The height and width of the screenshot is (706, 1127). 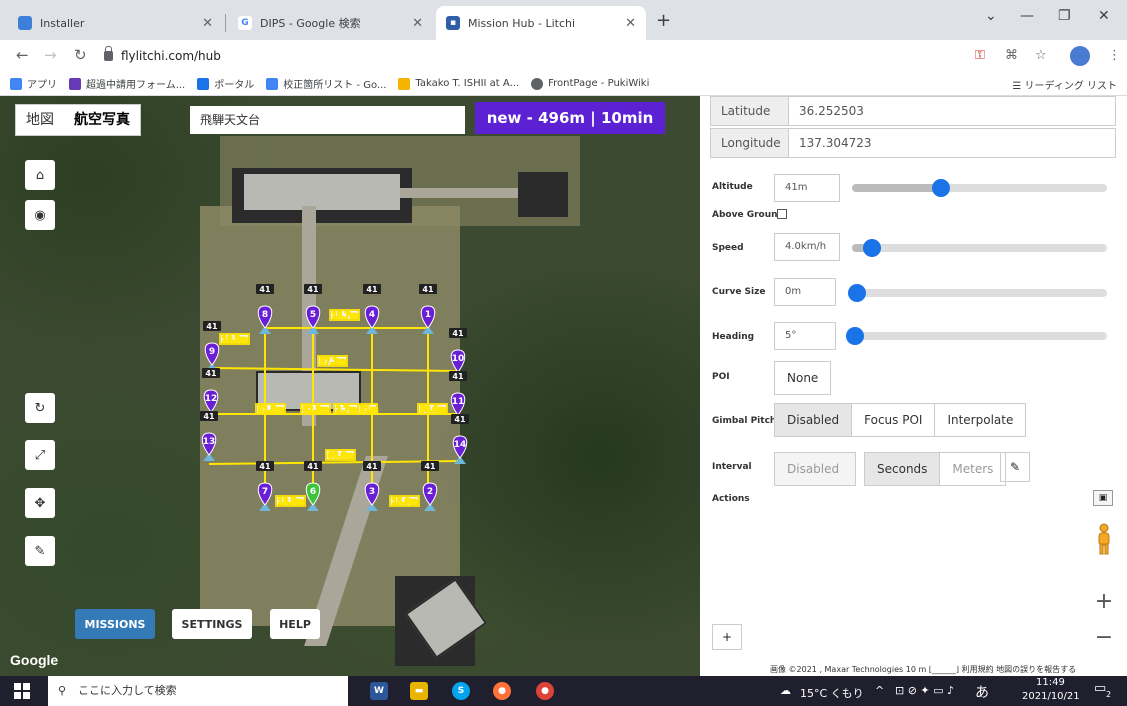 What do you see at coordinates (419, 691) in the screenshot?
I see `file-explorer-icon: ▬` at bounding box center [419, 691].